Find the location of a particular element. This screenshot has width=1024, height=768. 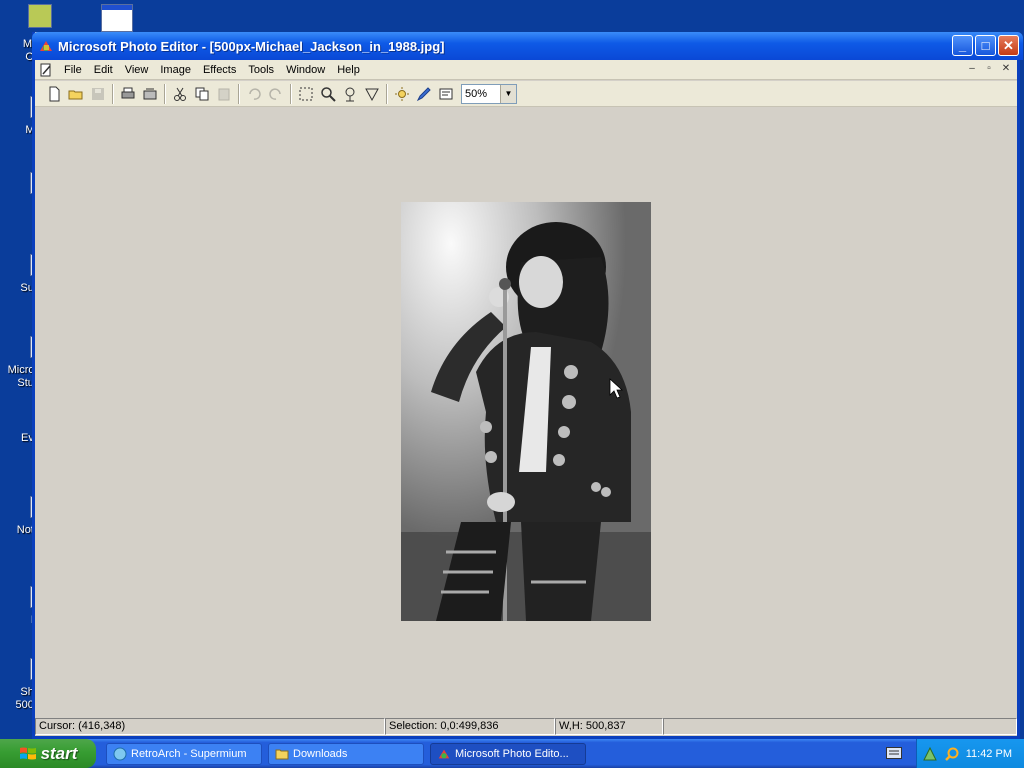

keyboard-icon is located at coordinates (894, 753).